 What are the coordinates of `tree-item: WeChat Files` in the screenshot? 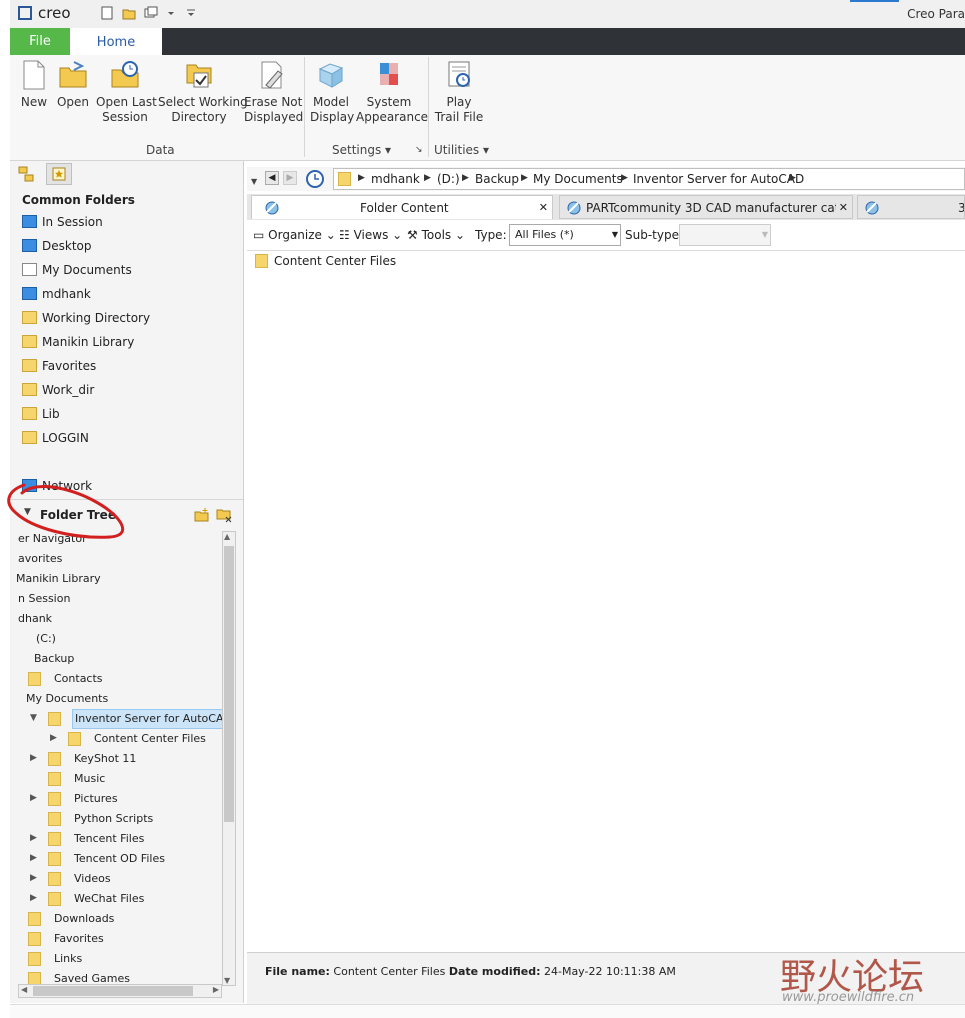 It's located at (109, 899).